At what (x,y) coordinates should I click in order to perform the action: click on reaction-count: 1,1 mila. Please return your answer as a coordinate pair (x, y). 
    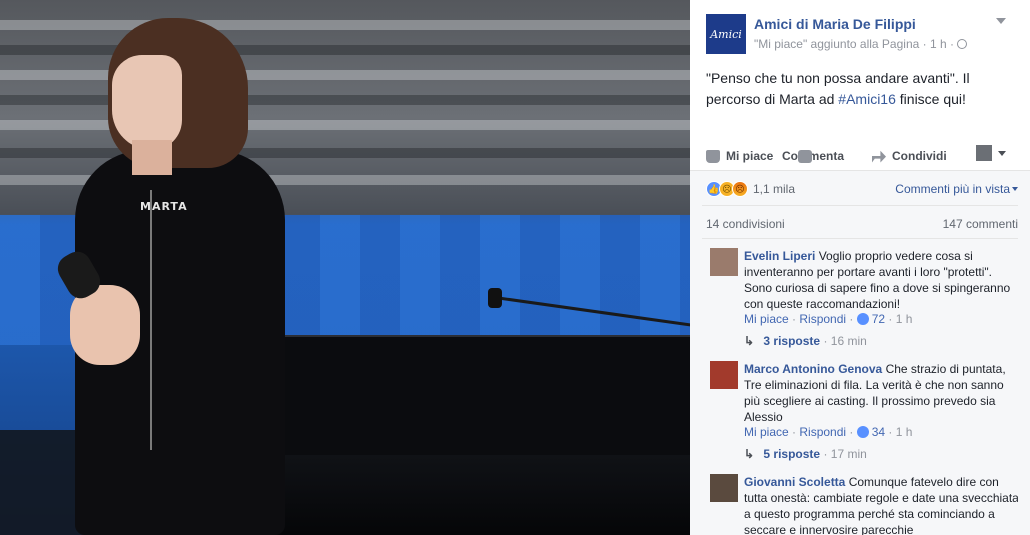
    Looking at the image, I should click on (774, 189).